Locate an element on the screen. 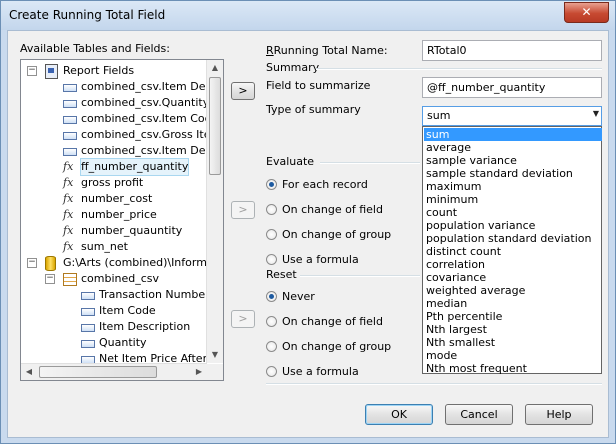 This screenshot has width=616, height=444. close-button: ✕ is located at coordinates (586, 12).